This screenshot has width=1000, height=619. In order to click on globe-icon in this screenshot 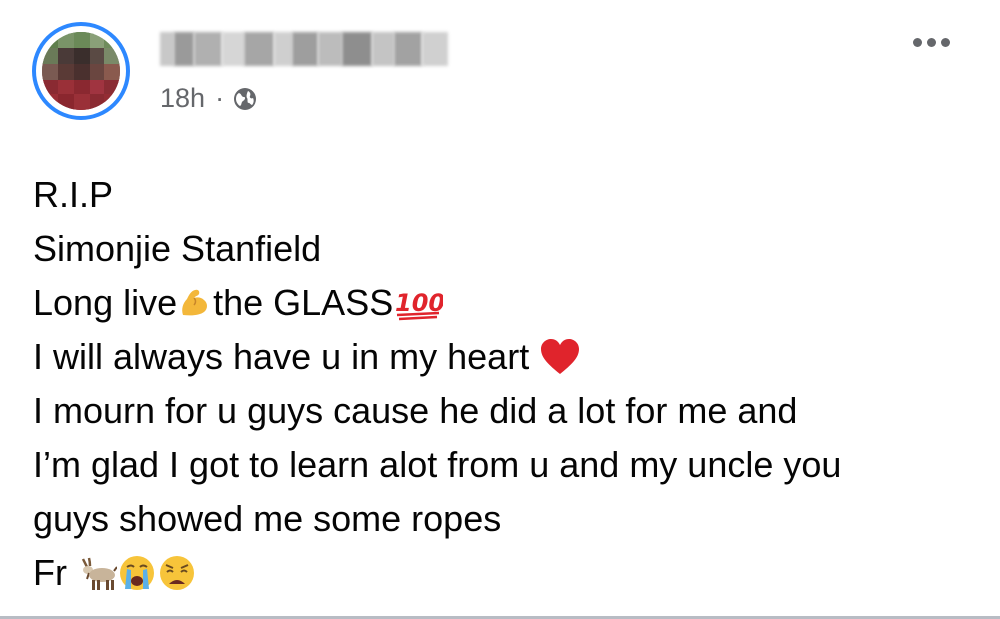, I will do `click(245, 99)`.